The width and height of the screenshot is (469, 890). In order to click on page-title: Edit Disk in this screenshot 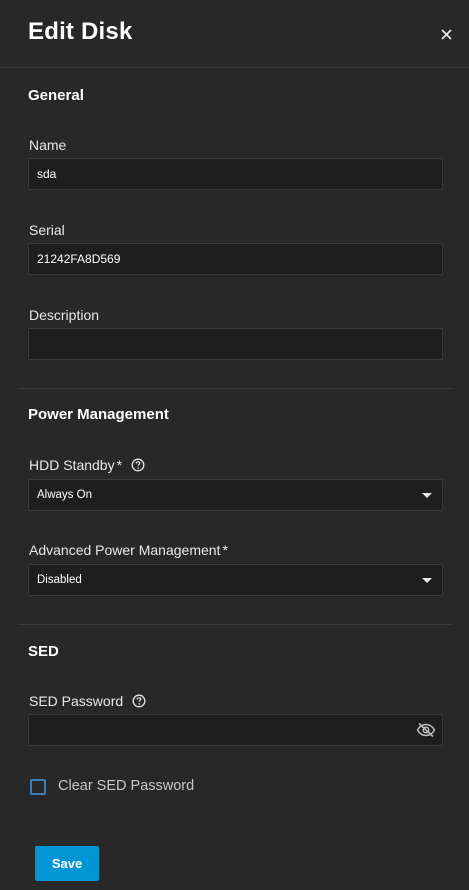, I will do `click(80, 31)`.